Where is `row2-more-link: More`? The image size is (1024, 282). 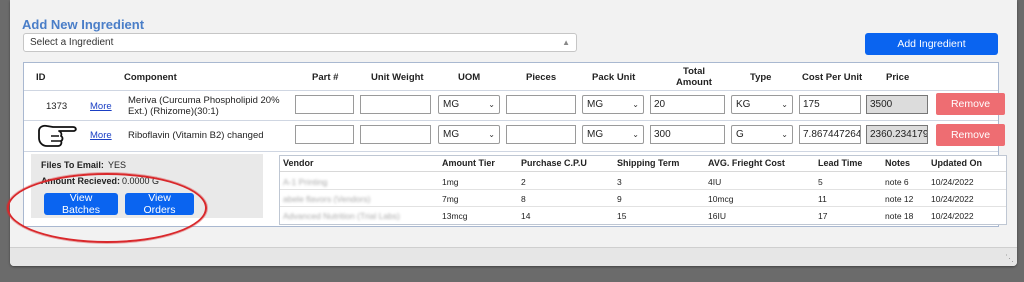
row2-more-link: More is located at coordinates (101, 135).